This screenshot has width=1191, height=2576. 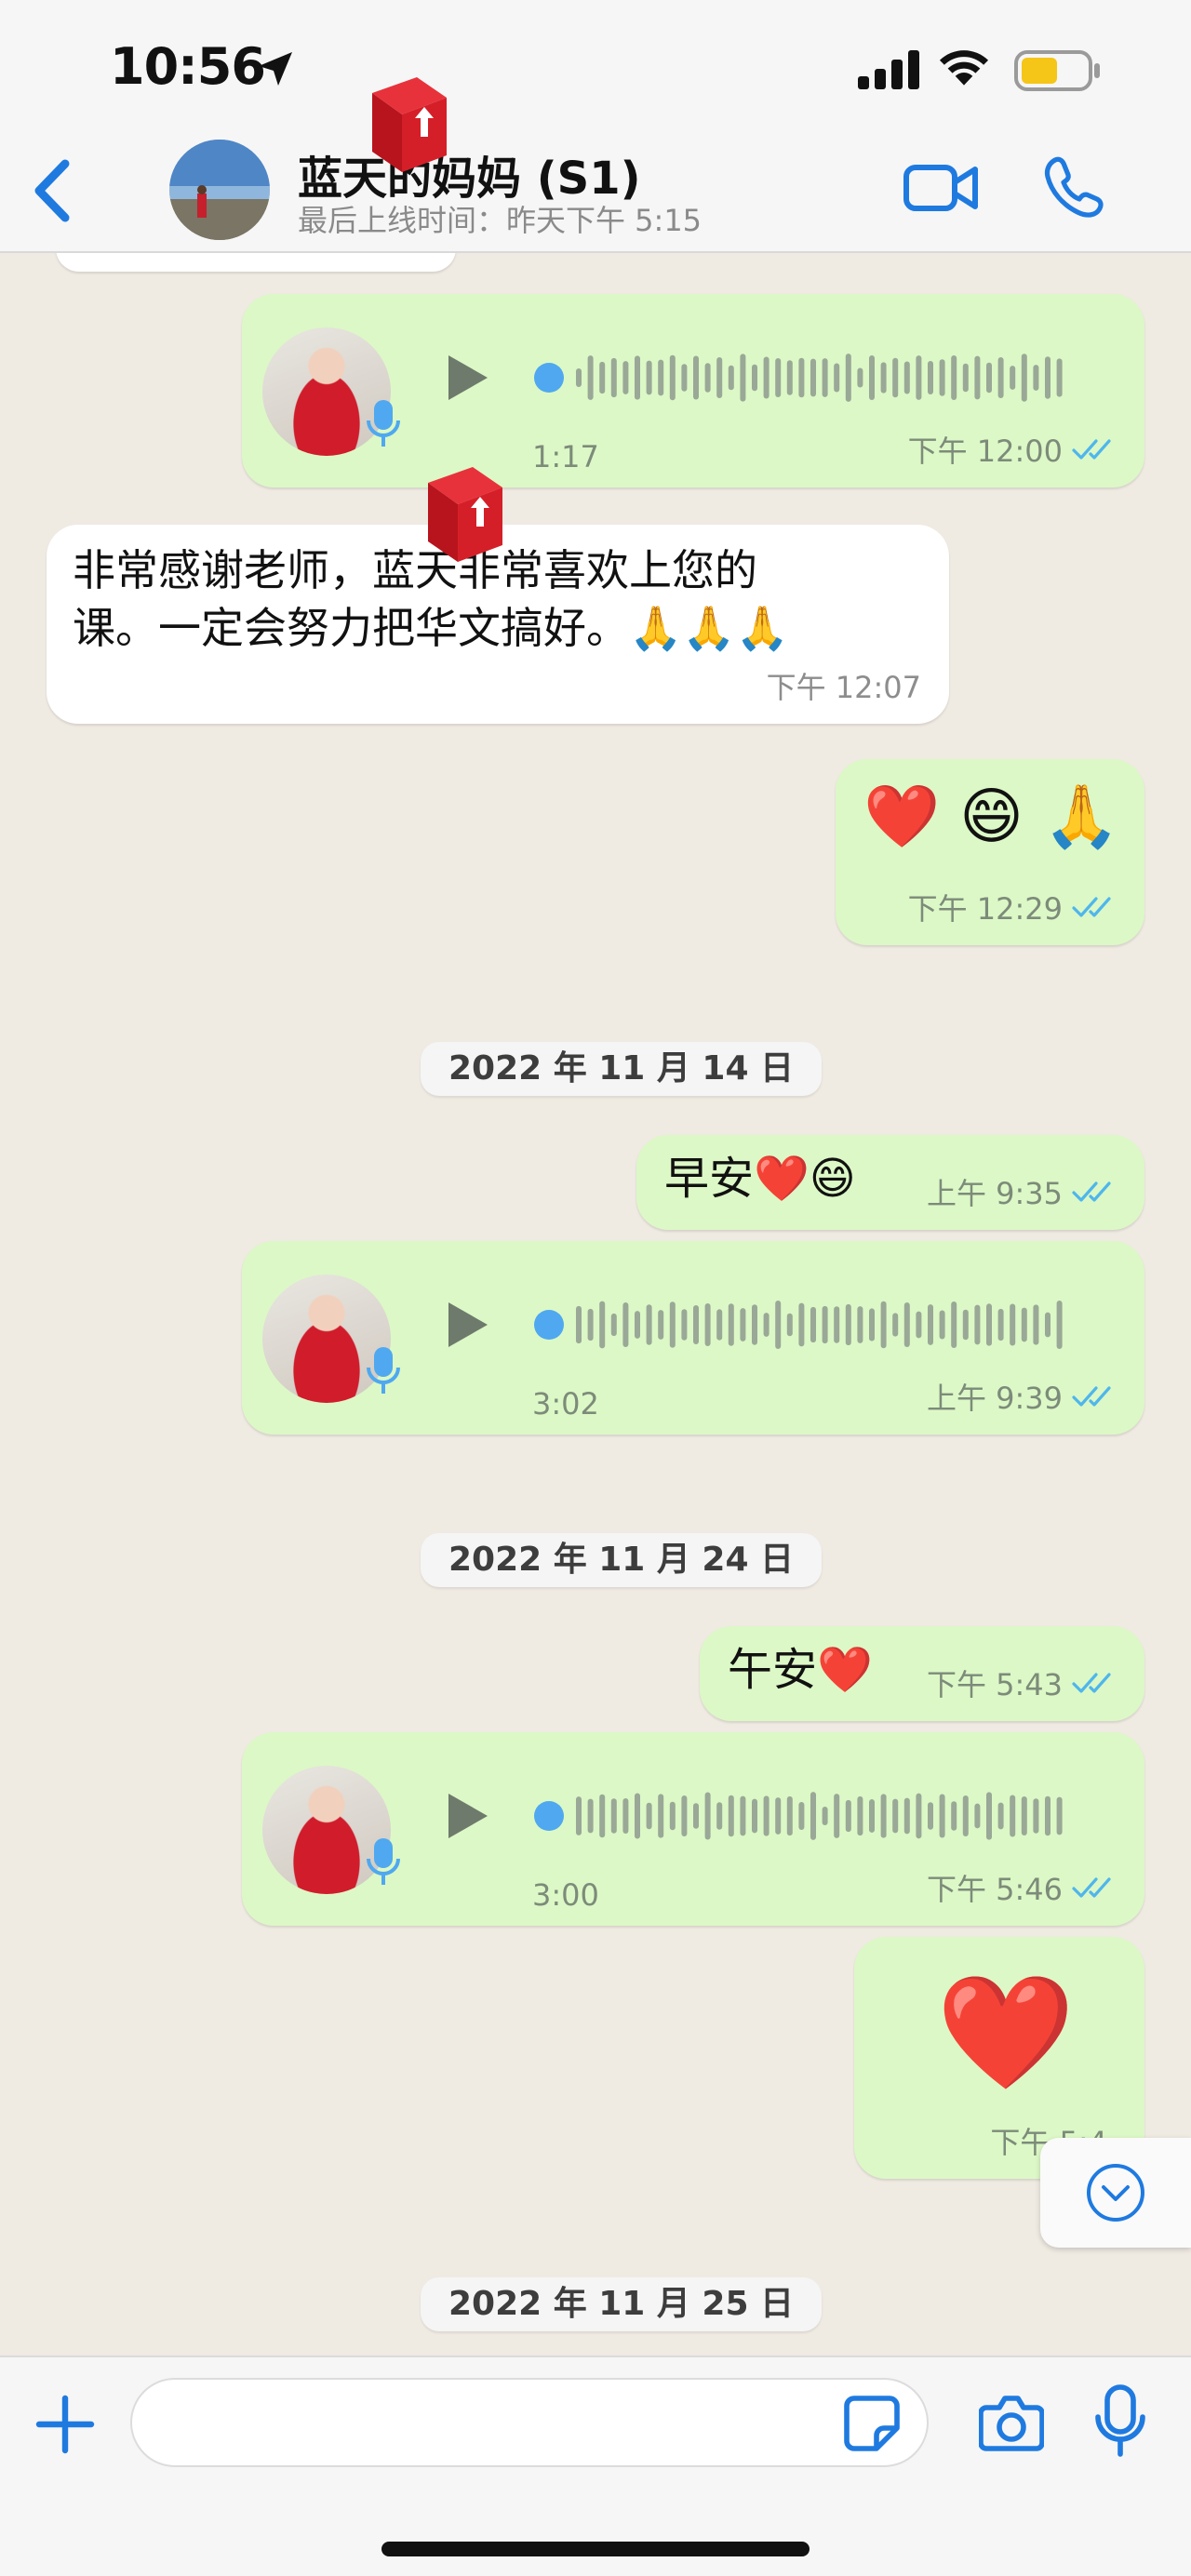 I want to click on emoji-text: ❤️, so click(x=1006, y=2033).